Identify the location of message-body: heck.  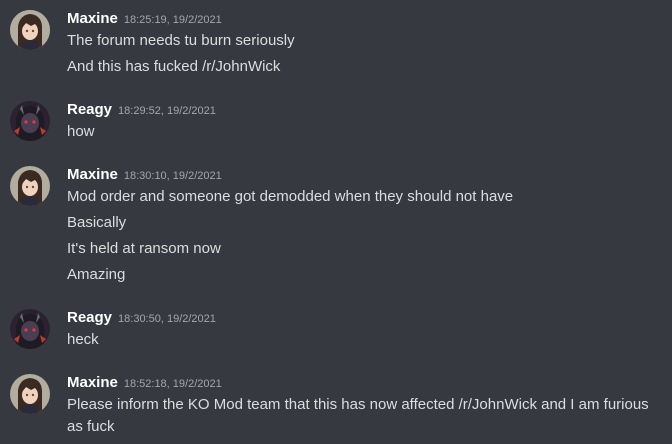
(367, 340).